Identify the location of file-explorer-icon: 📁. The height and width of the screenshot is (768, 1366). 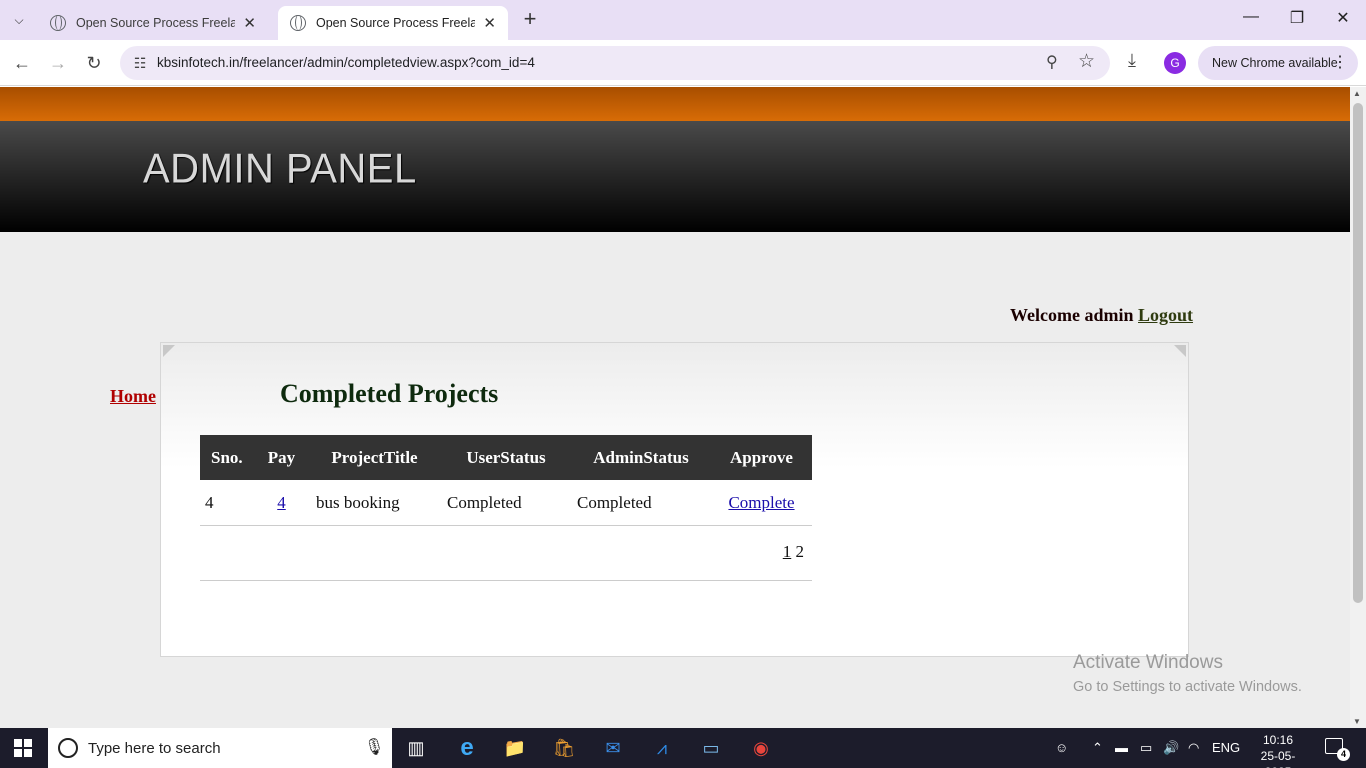
(515, 748).